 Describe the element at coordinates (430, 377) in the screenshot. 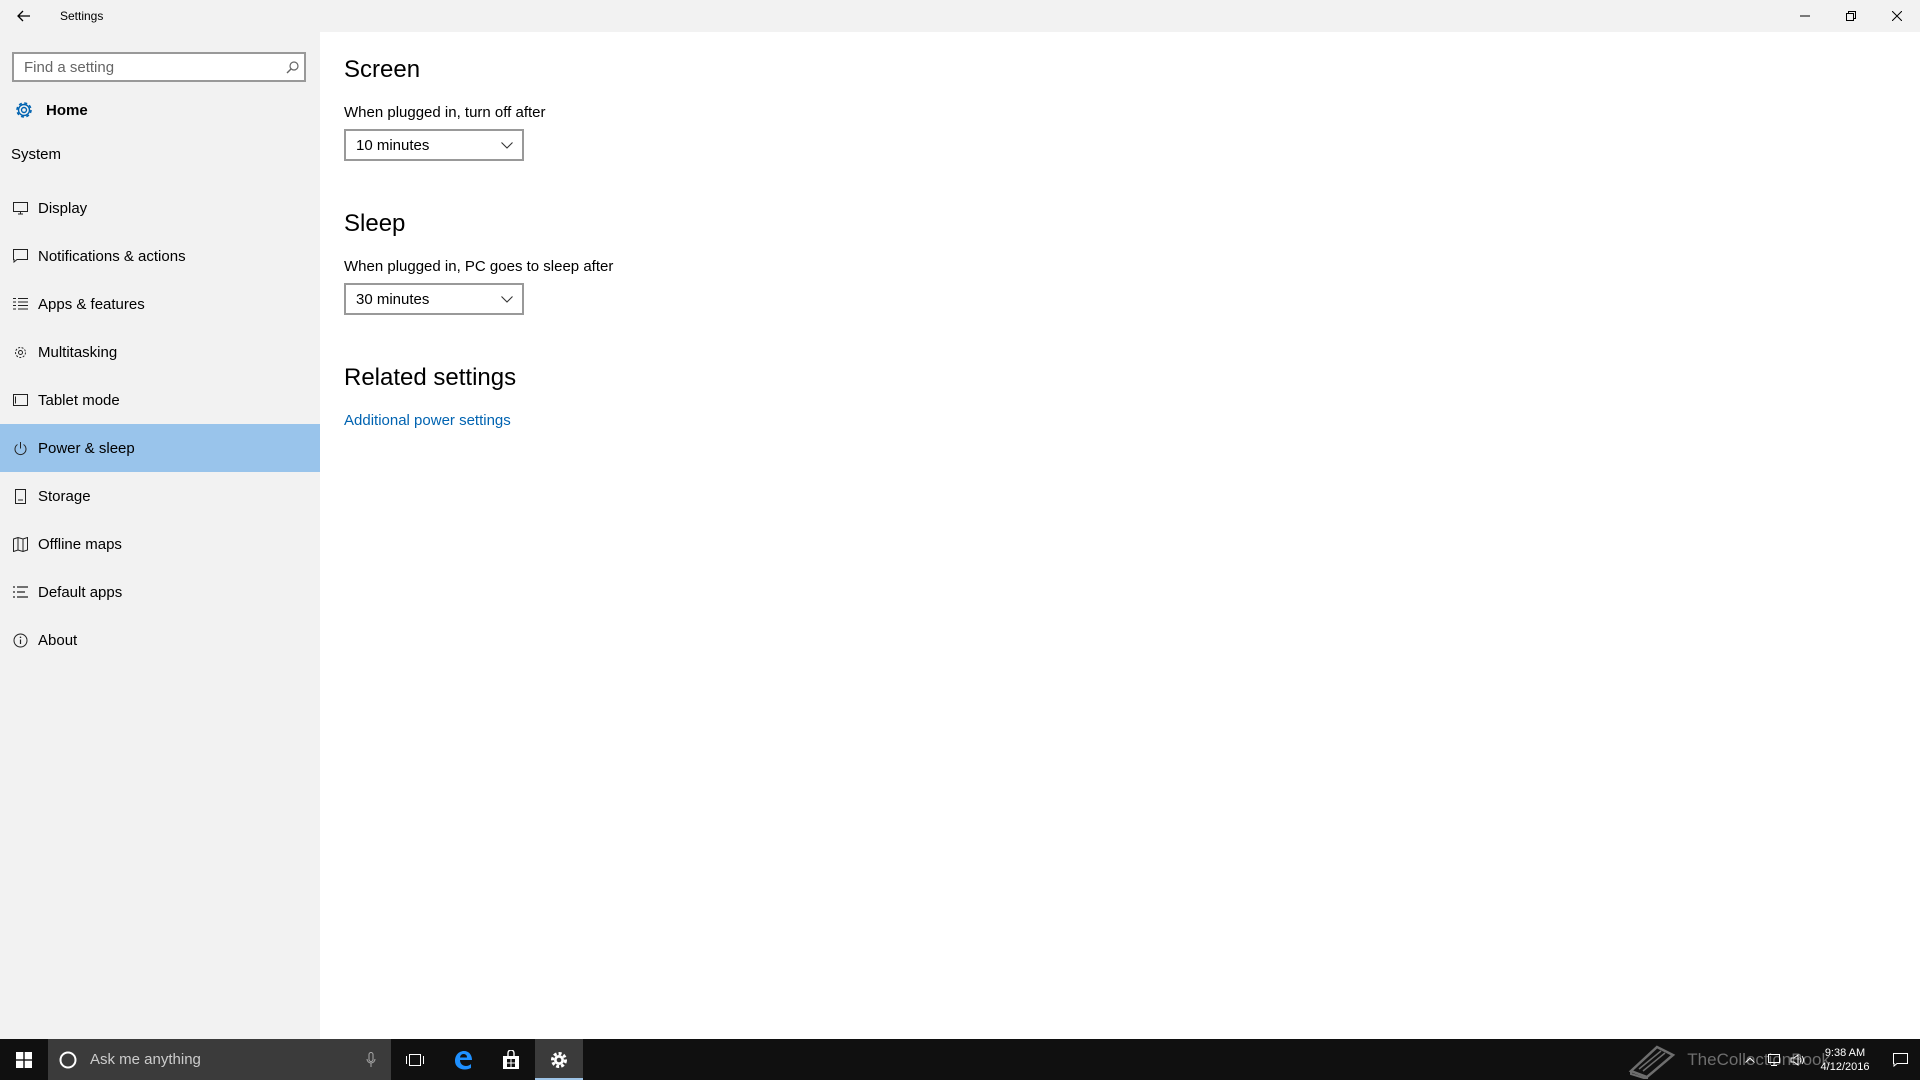

I see `related-settings-heading: Related settings` at that location.